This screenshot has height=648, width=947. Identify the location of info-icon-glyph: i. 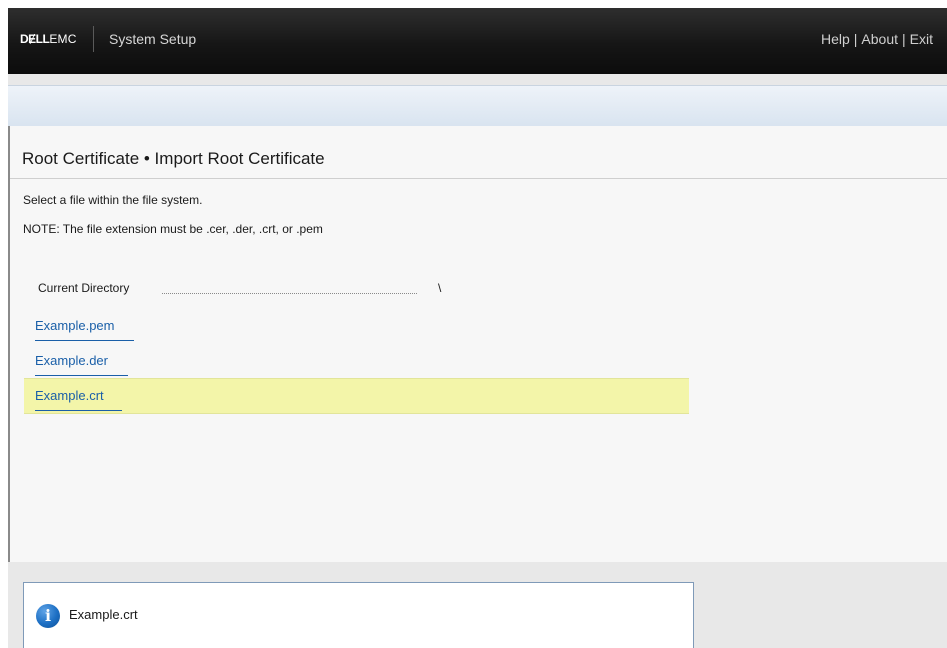
(48, 615).